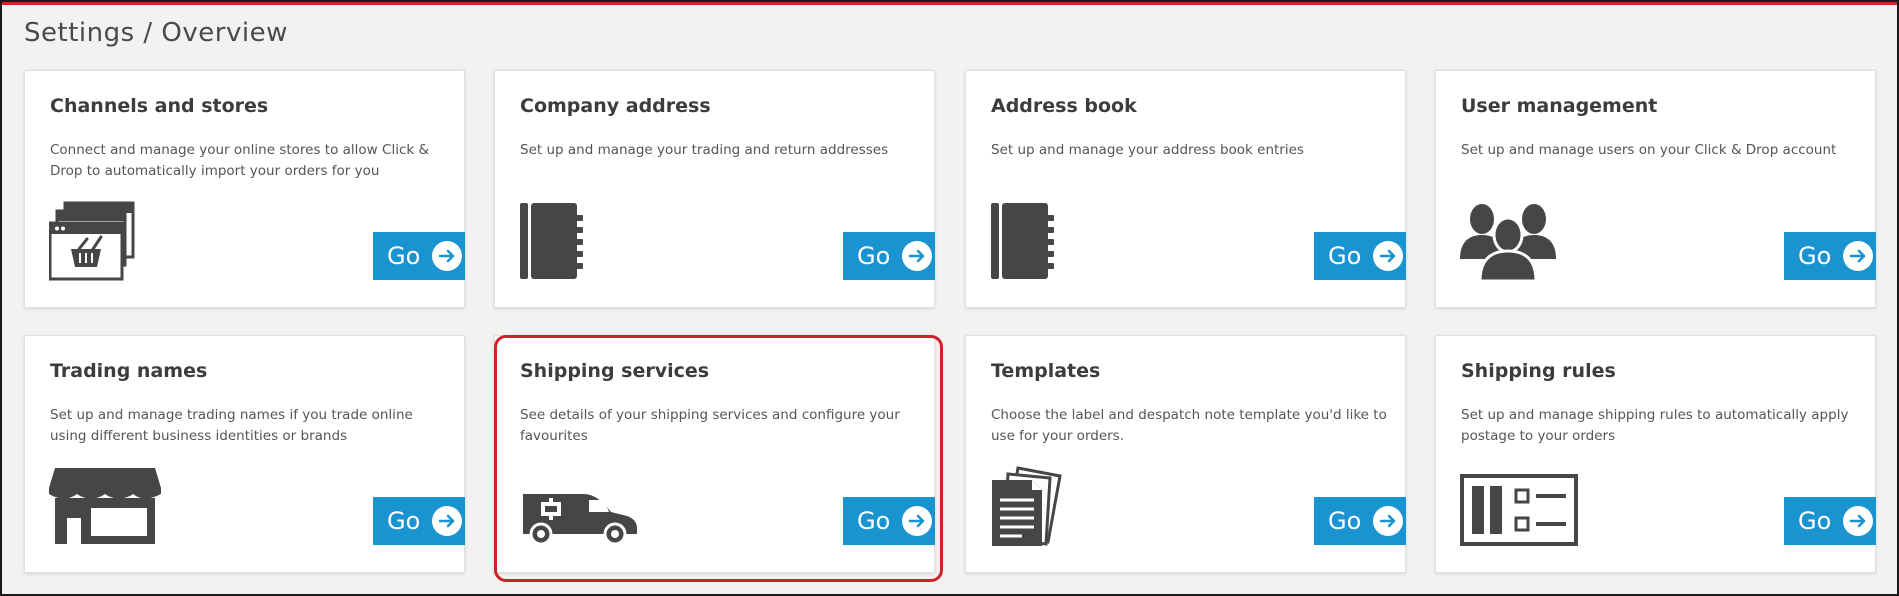  Describe the element at coordinates (949, 2) in the screenshot. I see `top-accent-bar` at that location.